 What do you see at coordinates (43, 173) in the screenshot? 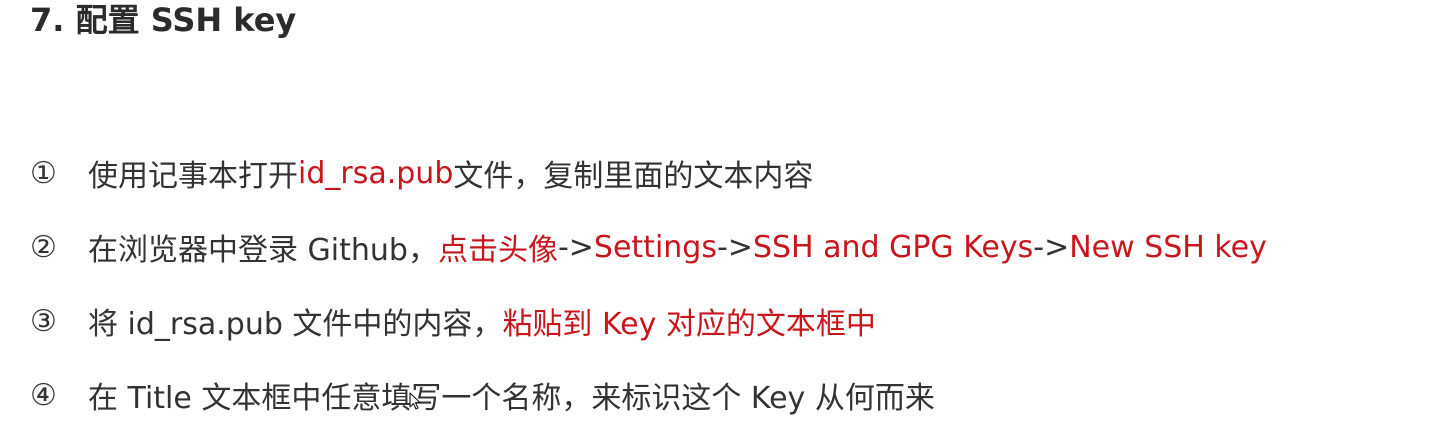
I see `step-1-marker: ①` at bounding box center [43, 173].